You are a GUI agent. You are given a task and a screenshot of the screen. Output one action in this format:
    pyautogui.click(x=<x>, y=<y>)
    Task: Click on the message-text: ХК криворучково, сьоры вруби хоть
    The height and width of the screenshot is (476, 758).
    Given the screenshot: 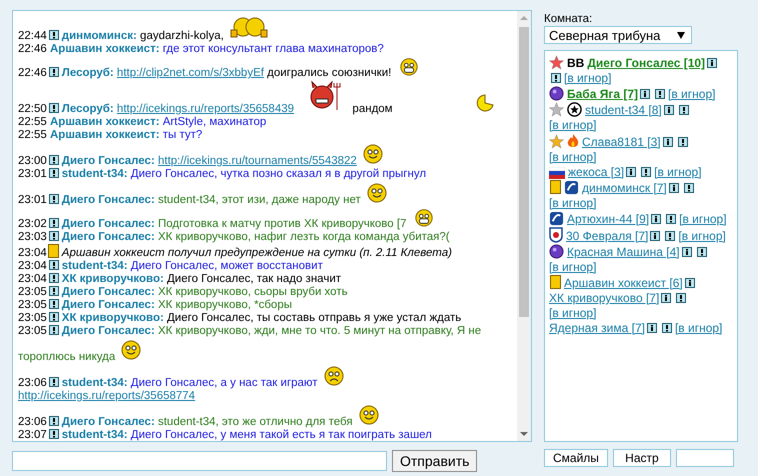 What is the action you would take?
    pyautogui.click(x=253, y=292)
    